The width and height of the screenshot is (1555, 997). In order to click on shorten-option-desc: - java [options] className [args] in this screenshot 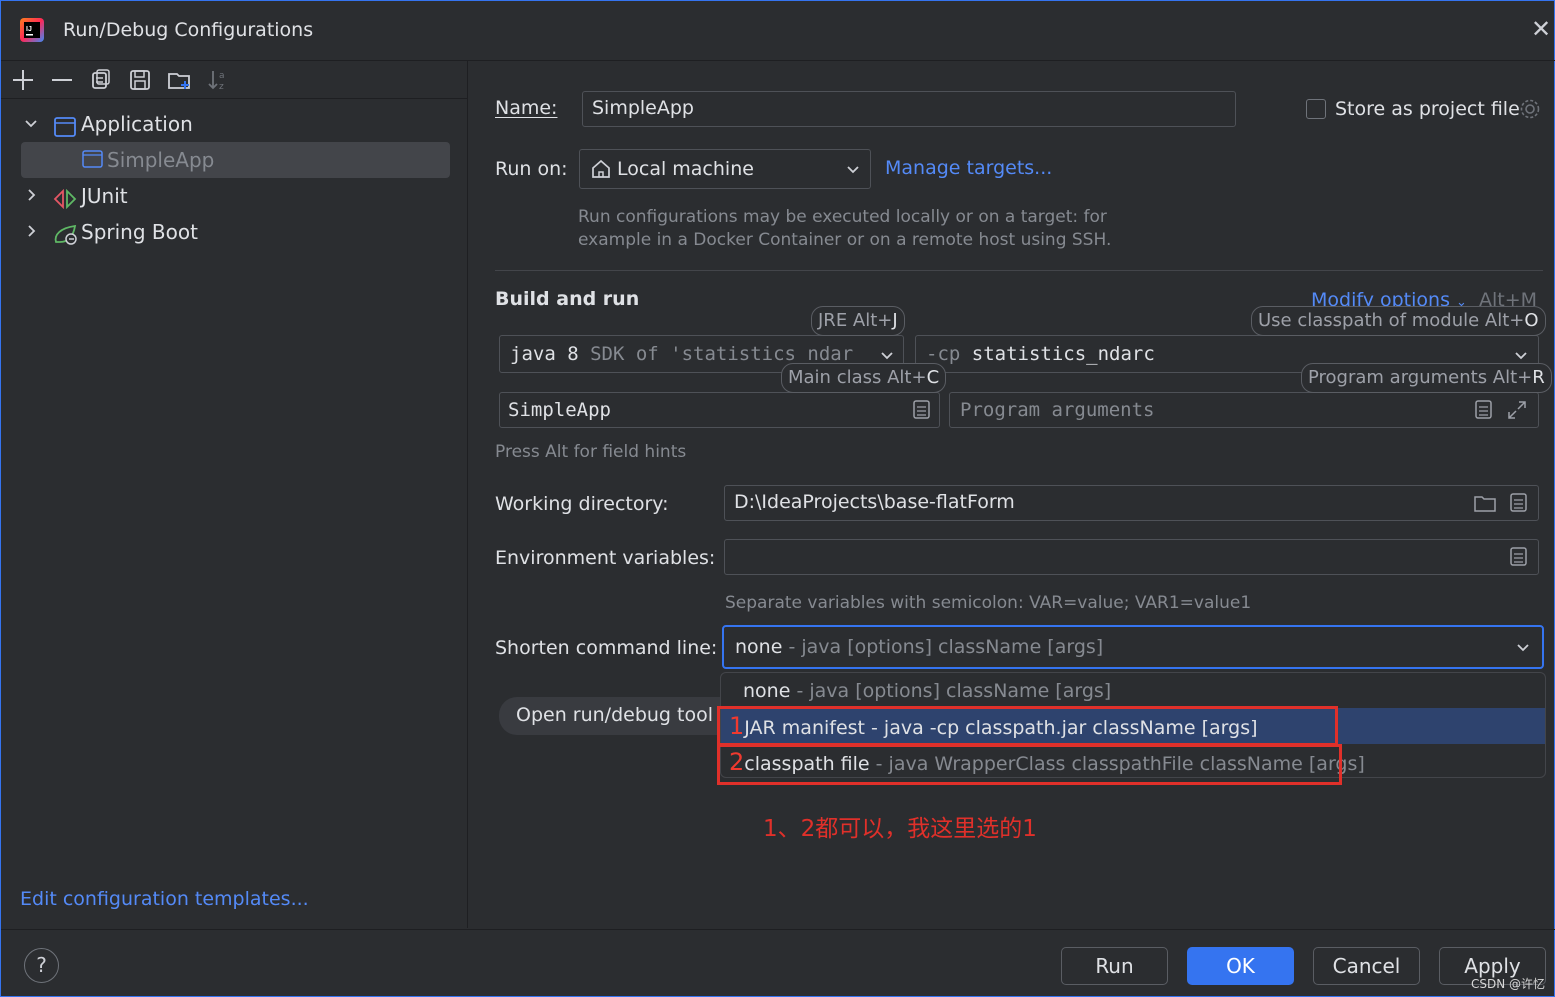, I will do `click(943, 647)`.